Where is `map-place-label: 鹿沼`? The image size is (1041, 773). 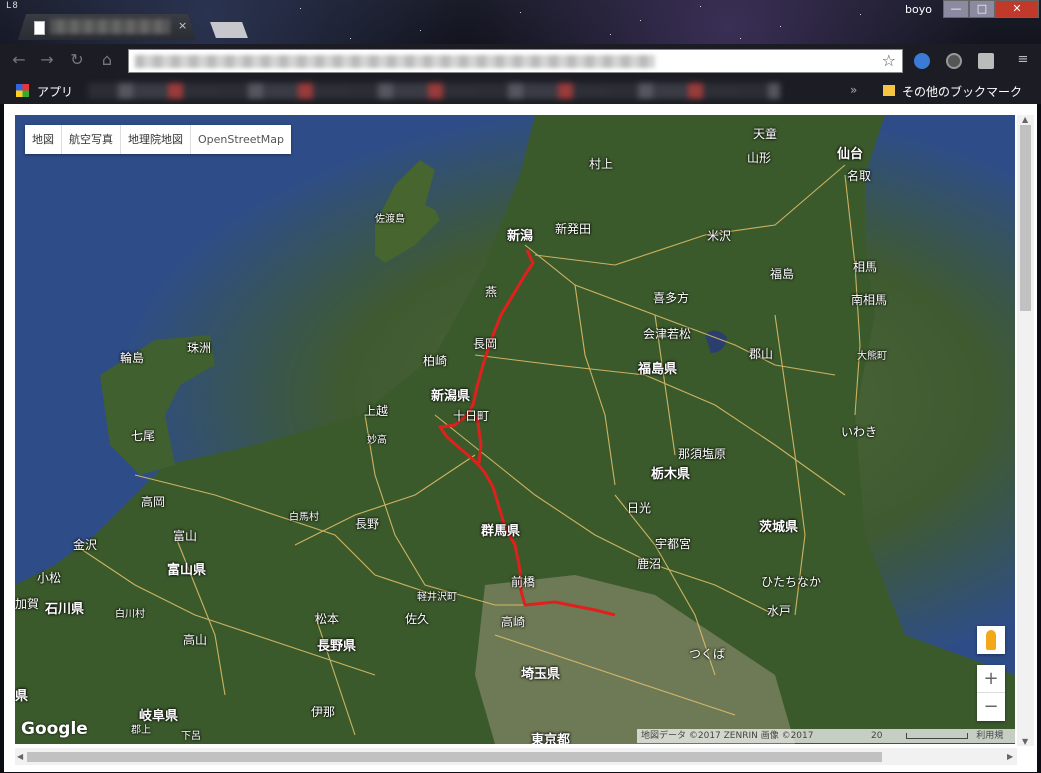 map-place-label: 鹿沼 is located at coordinates (649, 564).